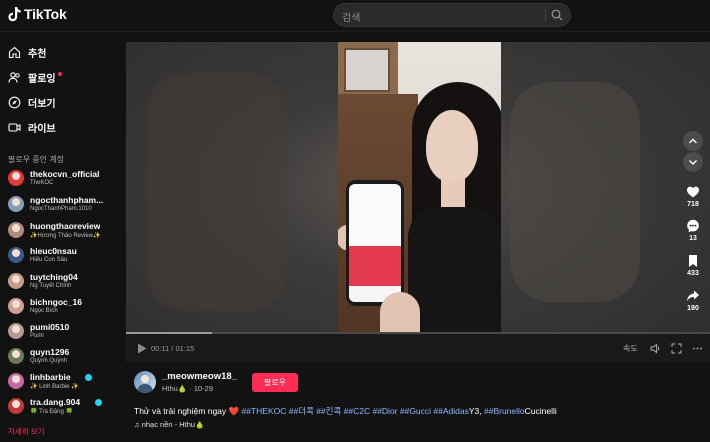 This screenshot has height=442, width=710. Describe the element at coordinates (61, 209) in the screenshot. I see `account-subtitle: NgocThanhPham.1010` at that location.